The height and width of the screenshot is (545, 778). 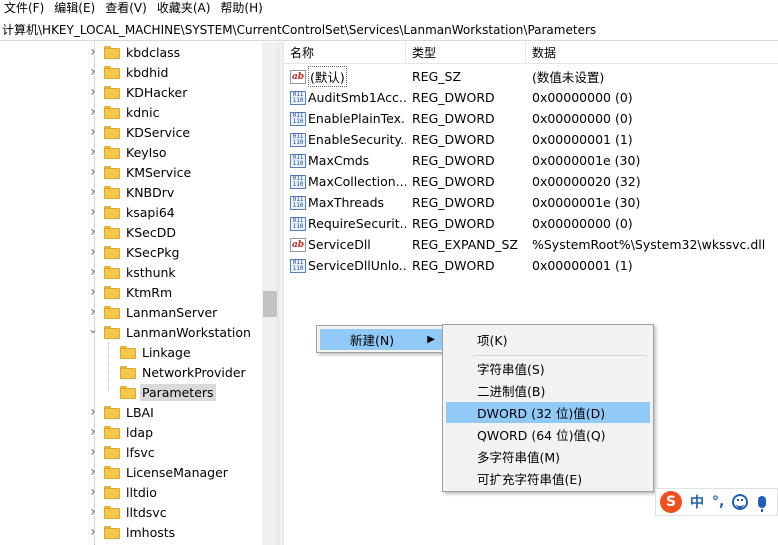 I want to click on menu-edit: 编辑(E), so click(x=75, y=8).